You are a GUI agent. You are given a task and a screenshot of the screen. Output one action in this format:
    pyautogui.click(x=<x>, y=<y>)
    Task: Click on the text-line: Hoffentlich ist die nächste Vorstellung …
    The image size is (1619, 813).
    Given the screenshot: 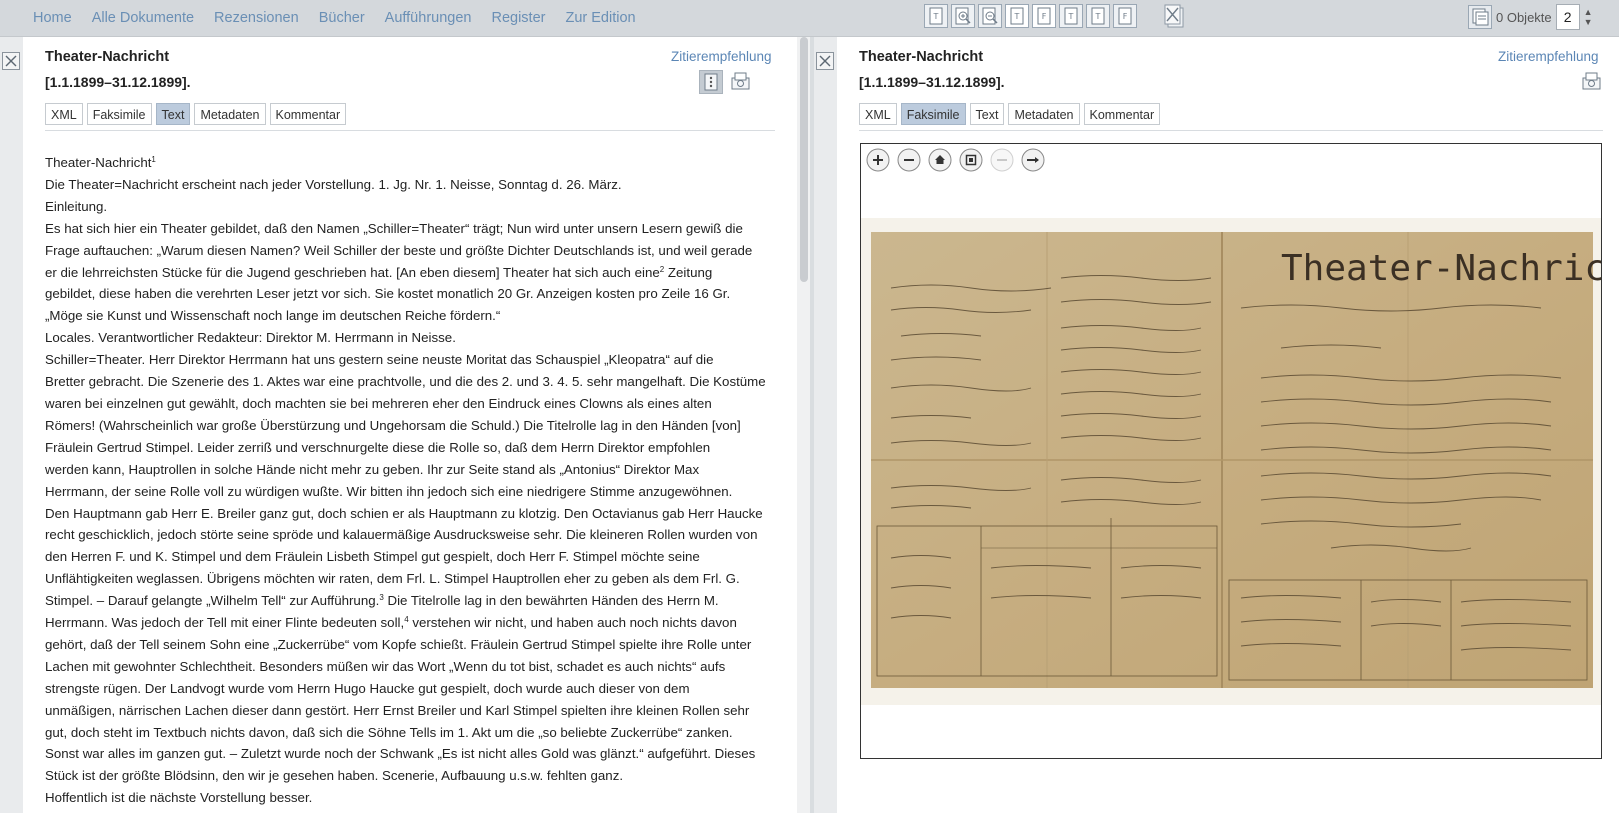 What is the action you would take?
    pyautogui.click(x=179, y=798)
    